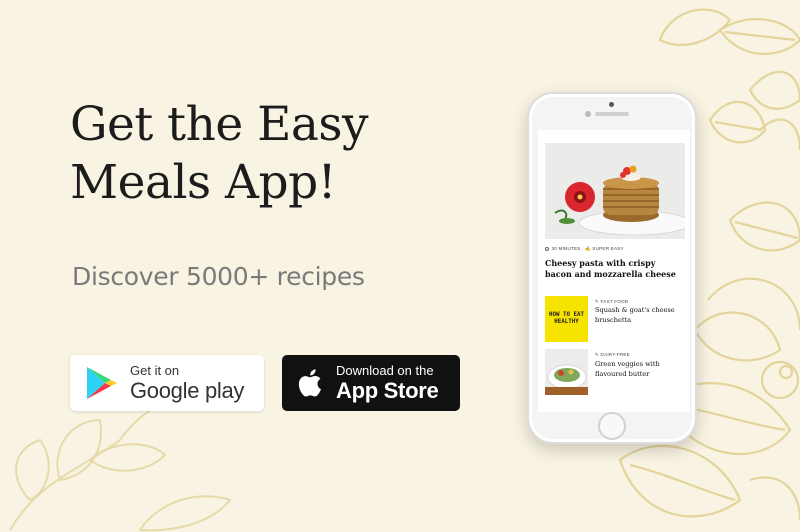  Describe the element at coordinates (387, 390) in the screenshot. I see `app-store-big-label: App Store` at that location.